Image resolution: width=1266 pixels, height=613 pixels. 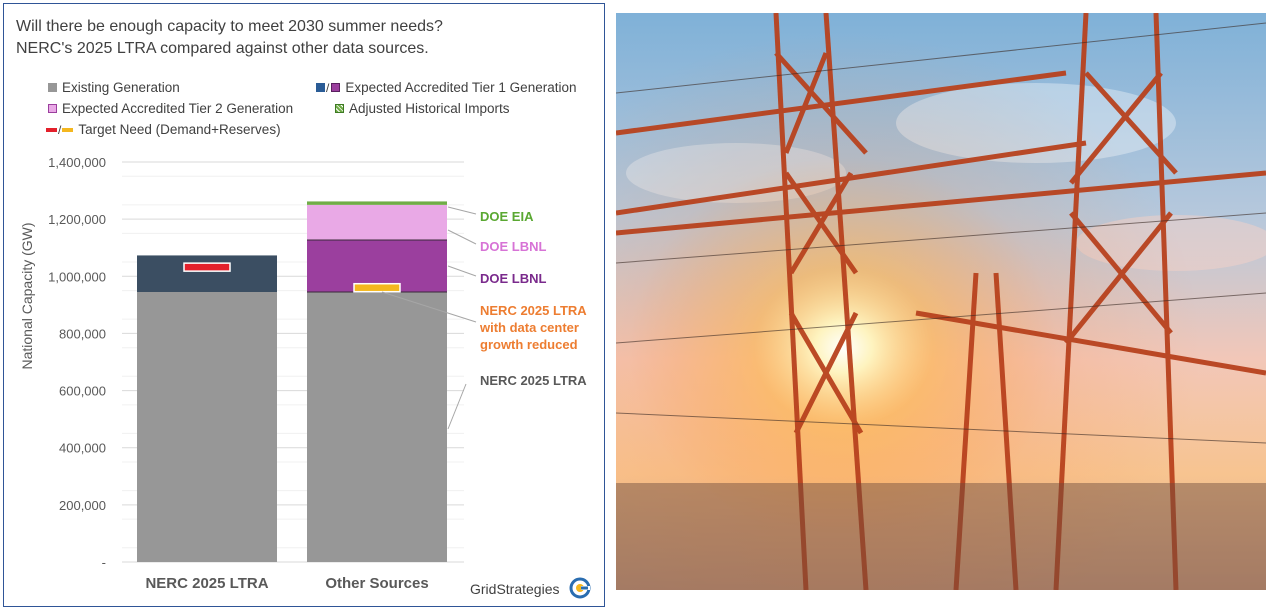 I want to click on annotation-line: with data center, so click(x=529, y=327).